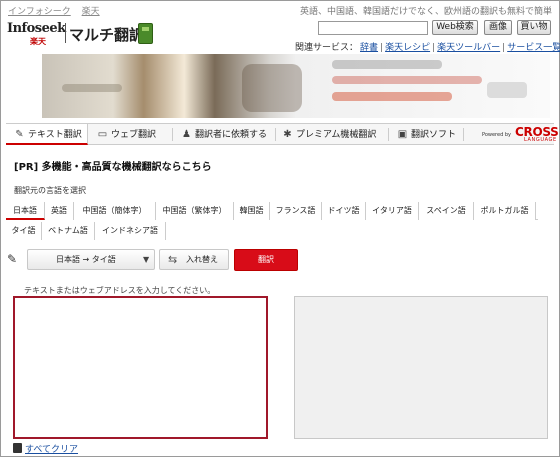 Image resolution: width=560 pixels, height=457 pixels. What do you see at coordinates (287, 134) in the screenshot?
I see `gear-icon: ✱` at bounding box center [287, 134].